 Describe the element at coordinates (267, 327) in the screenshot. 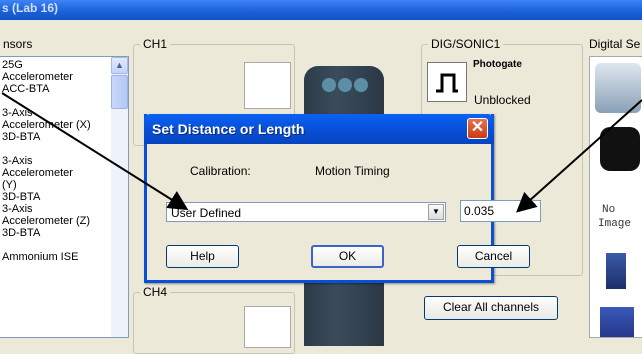

I see `ch4-sensor-slot` at that location.